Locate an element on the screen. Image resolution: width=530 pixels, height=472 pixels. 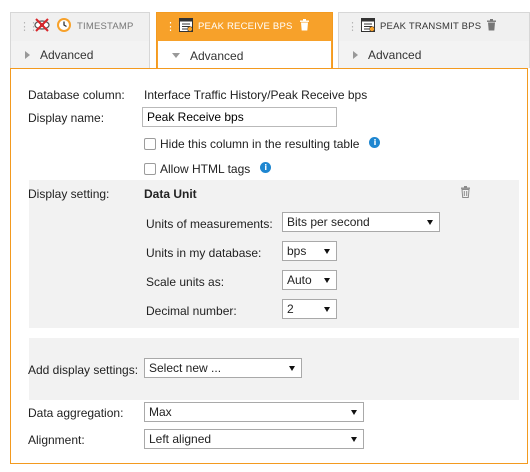
data-aggregation-select: Max is located at coordinates (254, 412).